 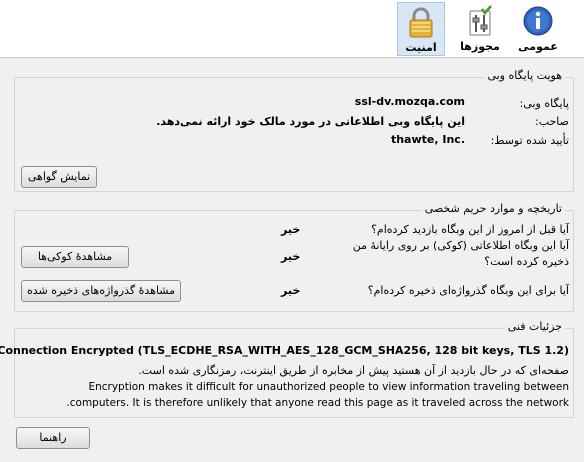 I want to click on tab-security: امنیت, so click(x=421, y=29).